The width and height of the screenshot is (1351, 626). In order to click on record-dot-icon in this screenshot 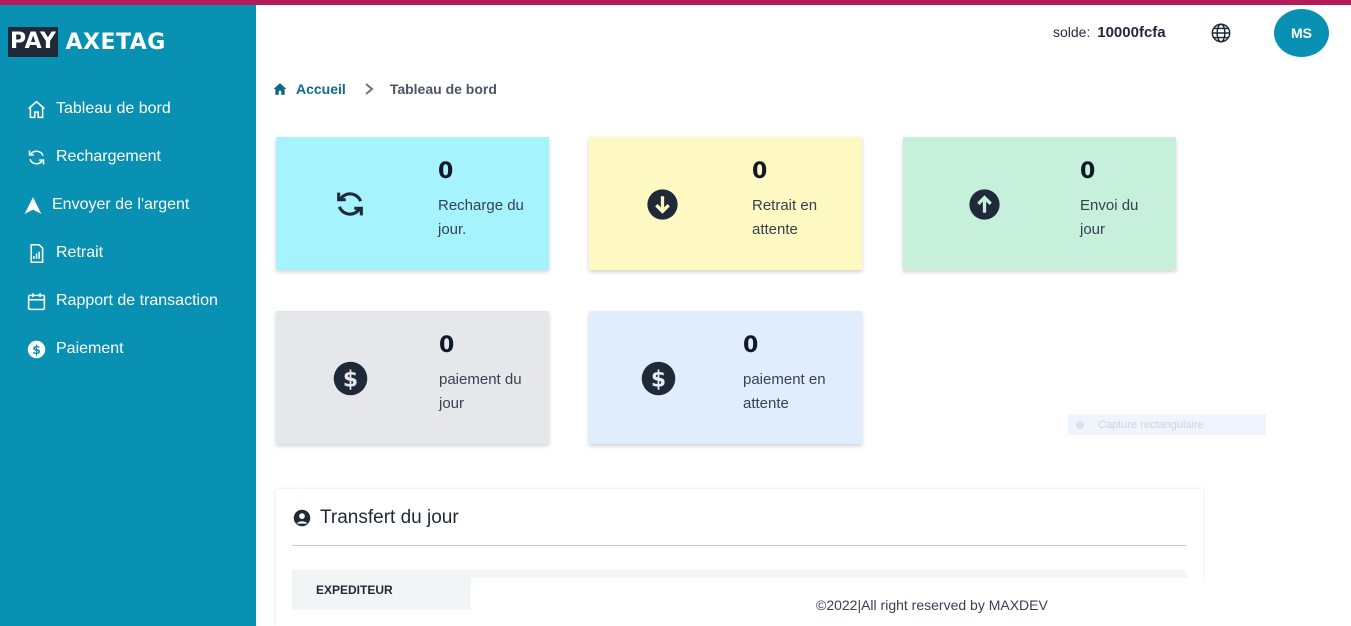, I will do `click(1080, 424)`.